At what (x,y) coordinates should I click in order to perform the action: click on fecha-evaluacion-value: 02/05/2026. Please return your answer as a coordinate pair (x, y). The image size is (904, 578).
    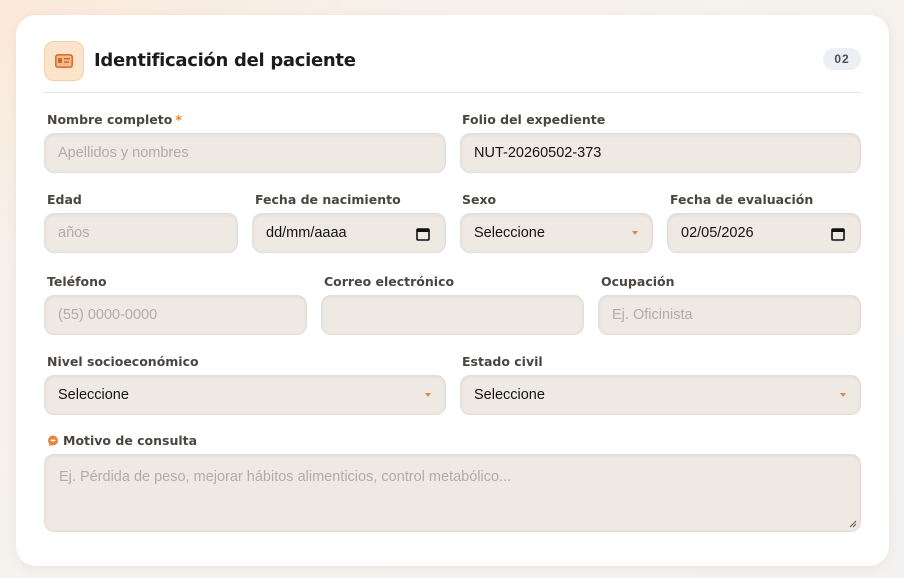
    Looking at the image, I should click on (717, 233).